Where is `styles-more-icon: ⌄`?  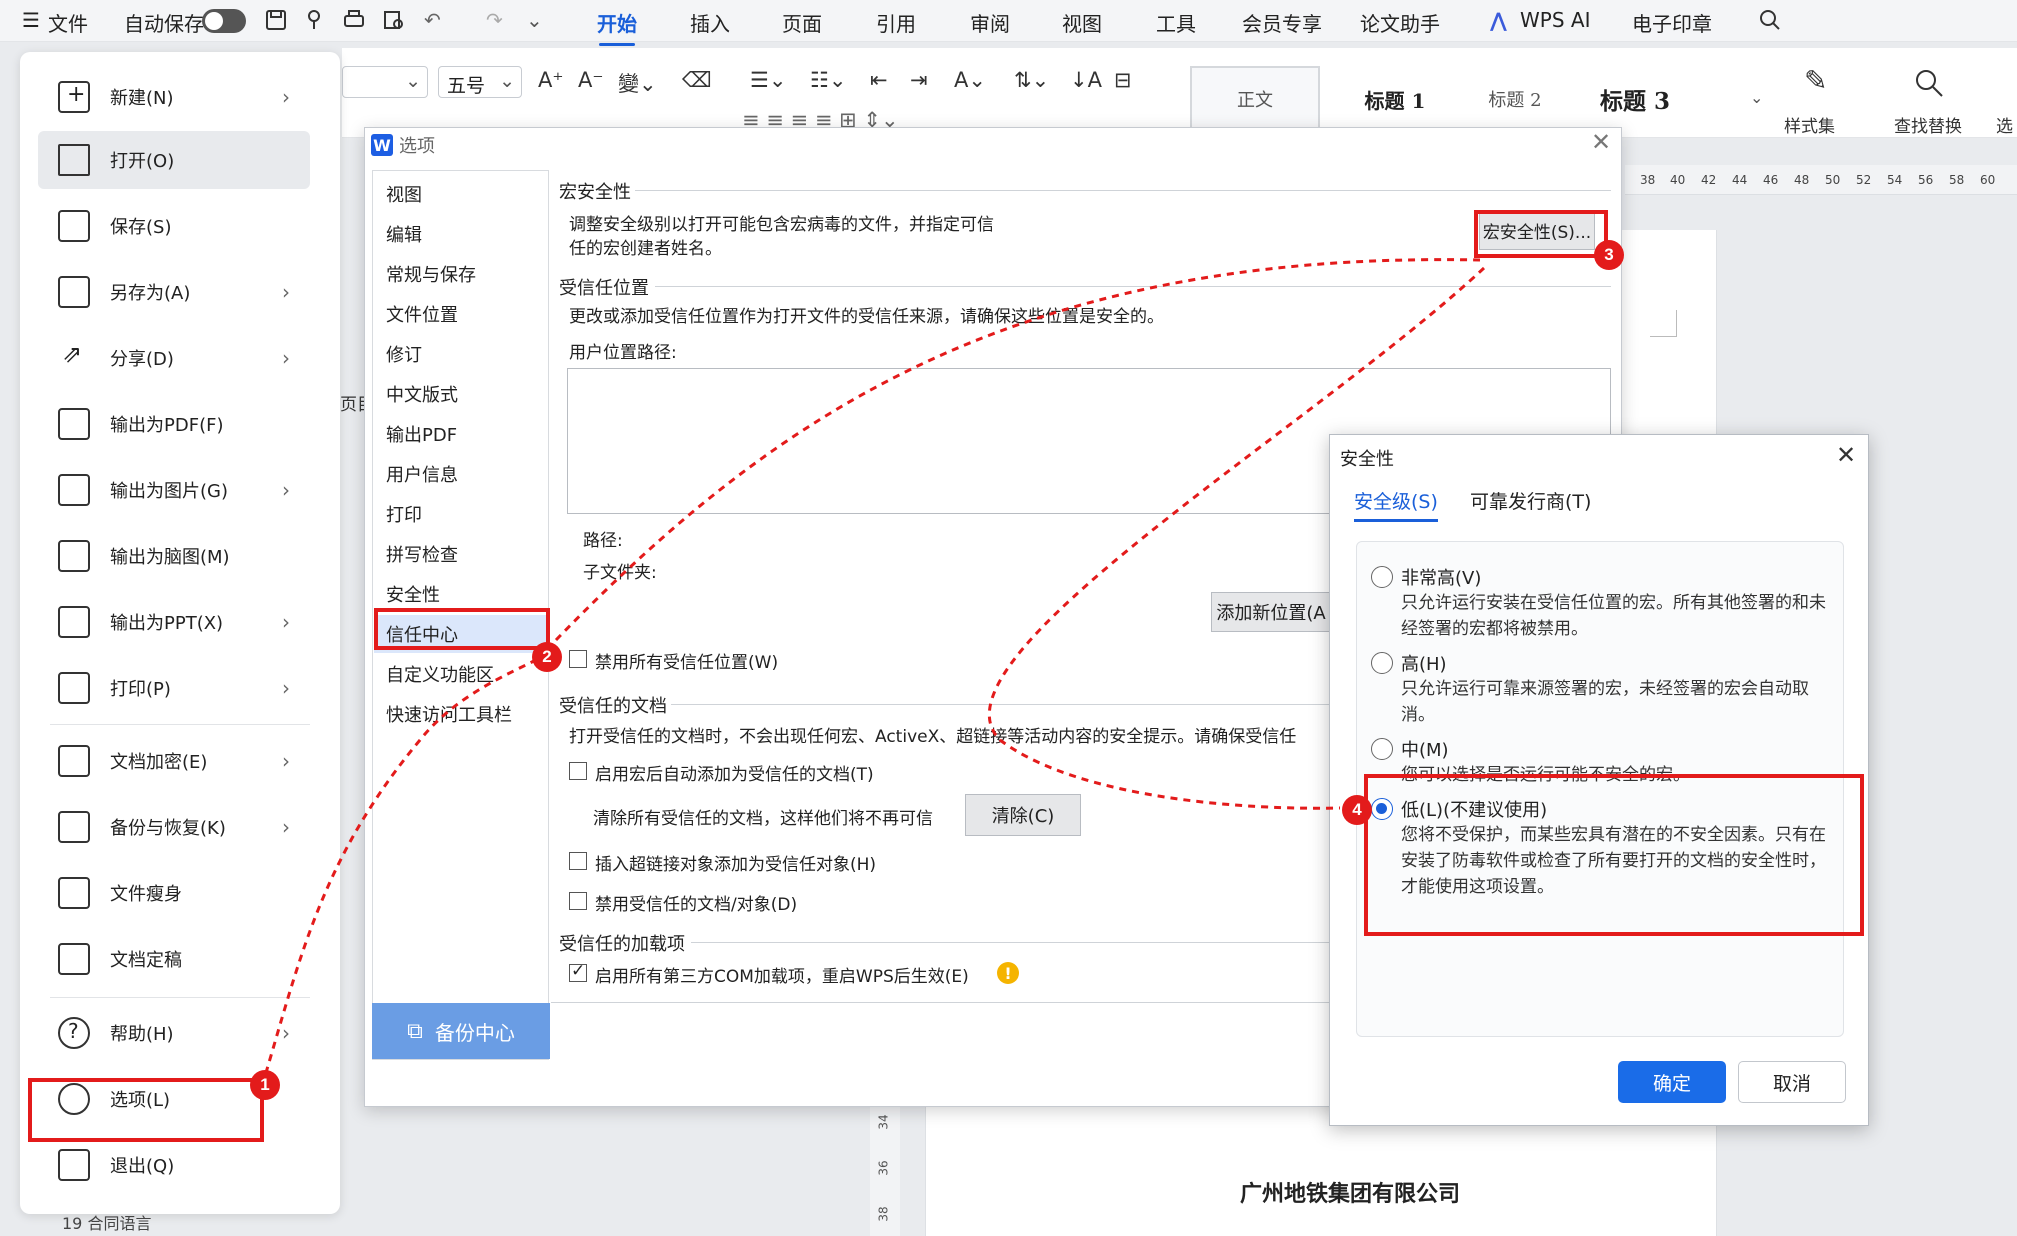
styles-more-icon: ⌄ is located at coordinates (1756, 97).